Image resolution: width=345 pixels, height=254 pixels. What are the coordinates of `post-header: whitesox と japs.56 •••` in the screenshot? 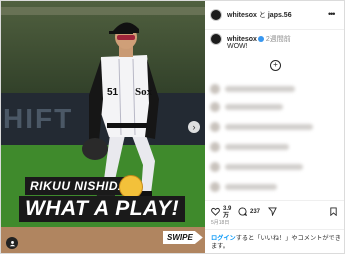 It's located at (274, 15).